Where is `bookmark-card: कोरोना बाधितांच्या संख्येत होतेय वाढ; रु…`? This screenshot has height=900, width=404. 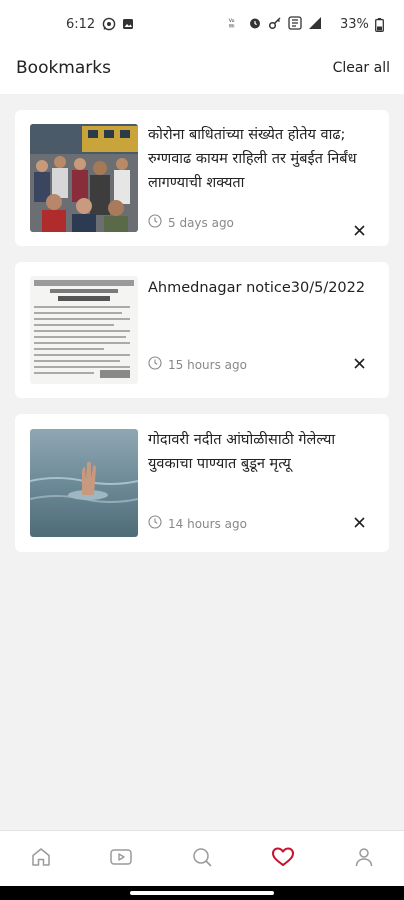
bookmark-card: कोरोना बाधितांच्या संख्येत होतेय वाढ; रु… is located at coordinates (202, 178).